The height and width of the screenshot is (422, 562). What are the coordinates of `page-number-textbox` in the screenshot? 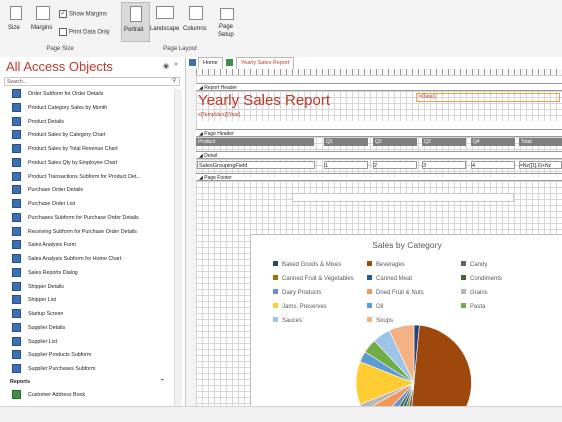 It's located at (403, 197).